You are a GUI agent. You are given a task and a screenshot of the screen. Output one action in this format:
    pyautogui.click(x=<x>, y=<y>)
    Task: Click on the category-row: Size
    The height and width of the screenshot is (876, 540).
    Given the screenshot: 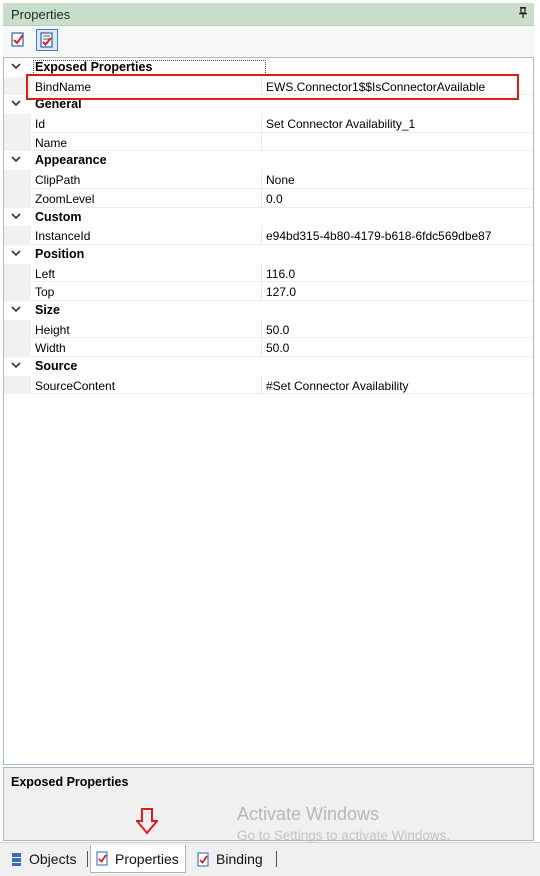 What is the action you would take?
    pyautogui.click(x=268, y=310)
    